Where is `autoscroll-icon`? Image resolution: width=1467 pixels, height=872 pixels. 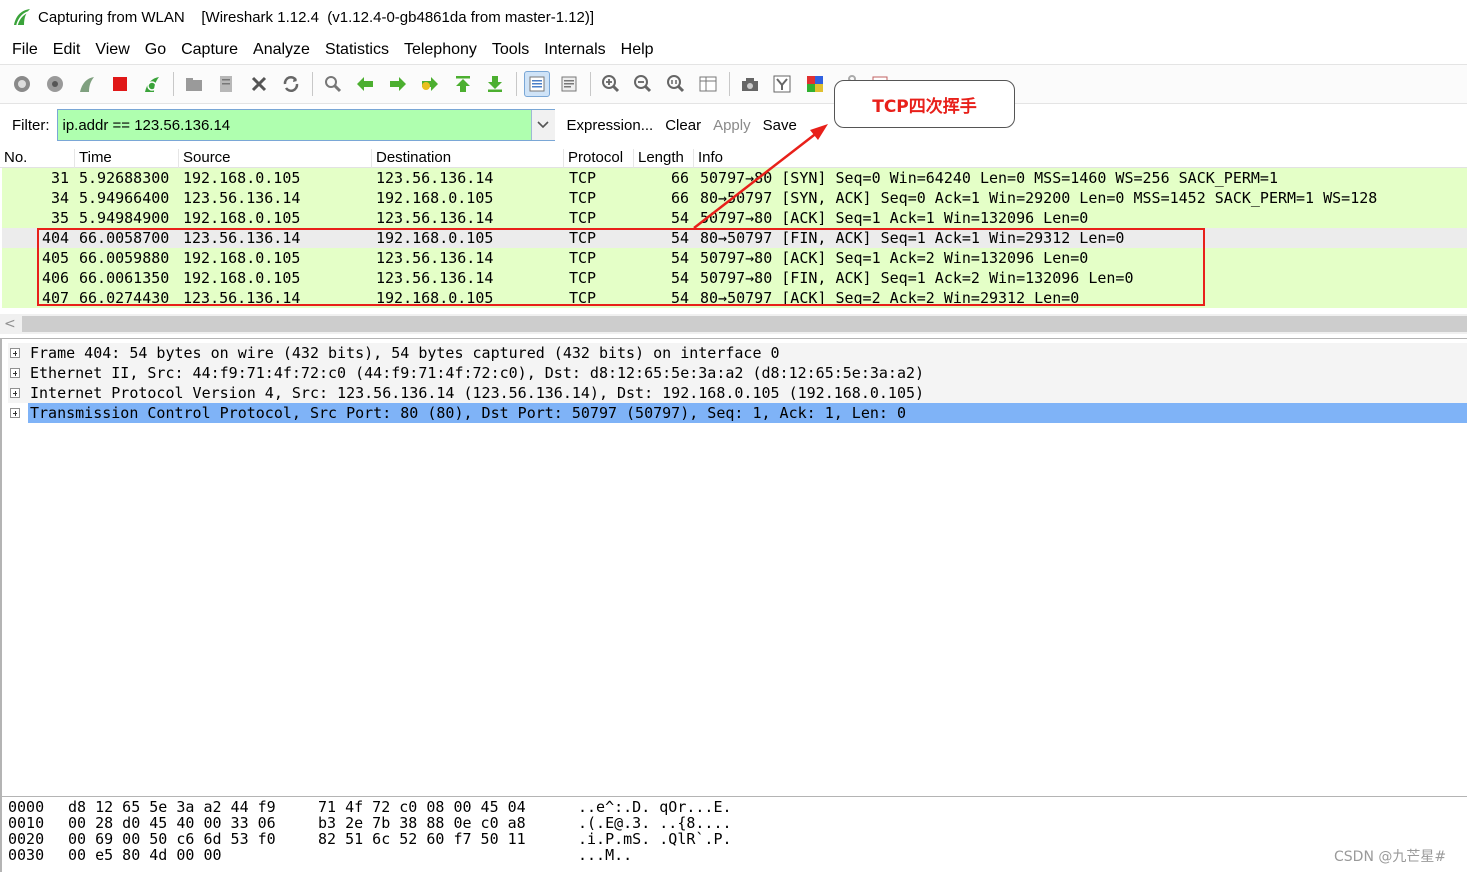
autoscroll-icon is located at coordinates (569, 84).